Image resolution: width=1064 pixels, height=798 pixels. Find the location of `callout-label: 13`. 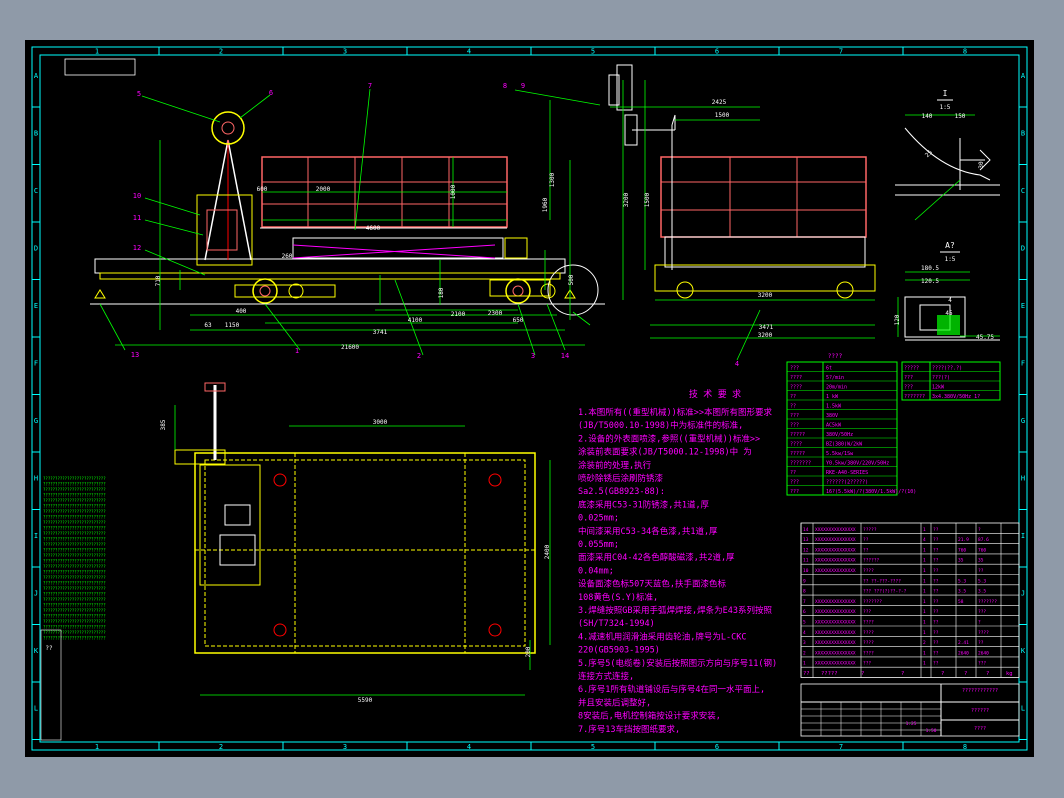

callout-label: 13 is located at coordinates (135, 355).